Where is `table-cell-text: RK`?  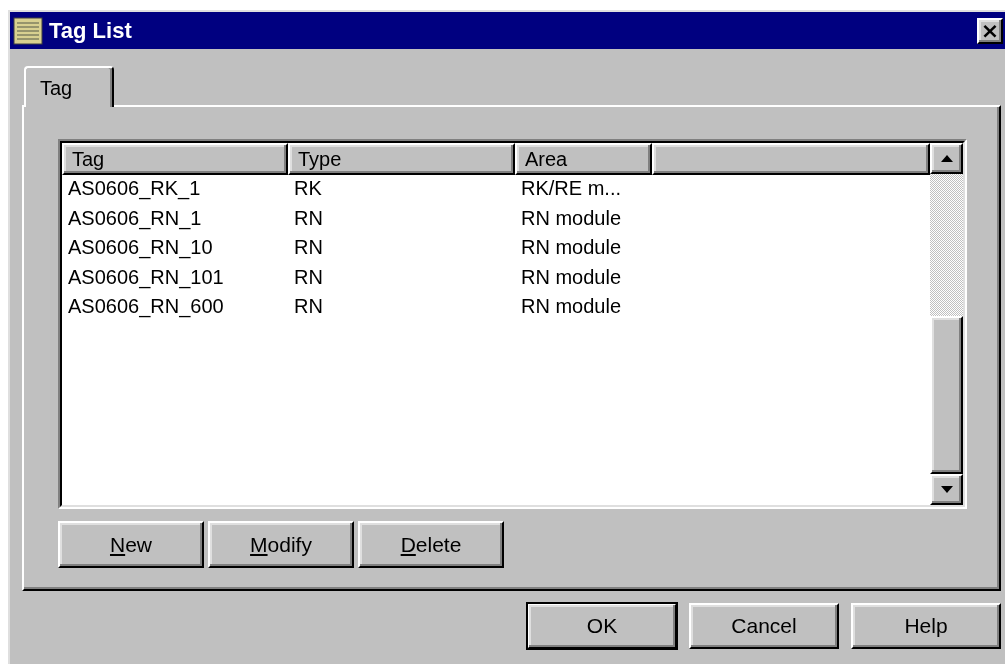
table-cell-text: RK is located at coordinates (308, 188).